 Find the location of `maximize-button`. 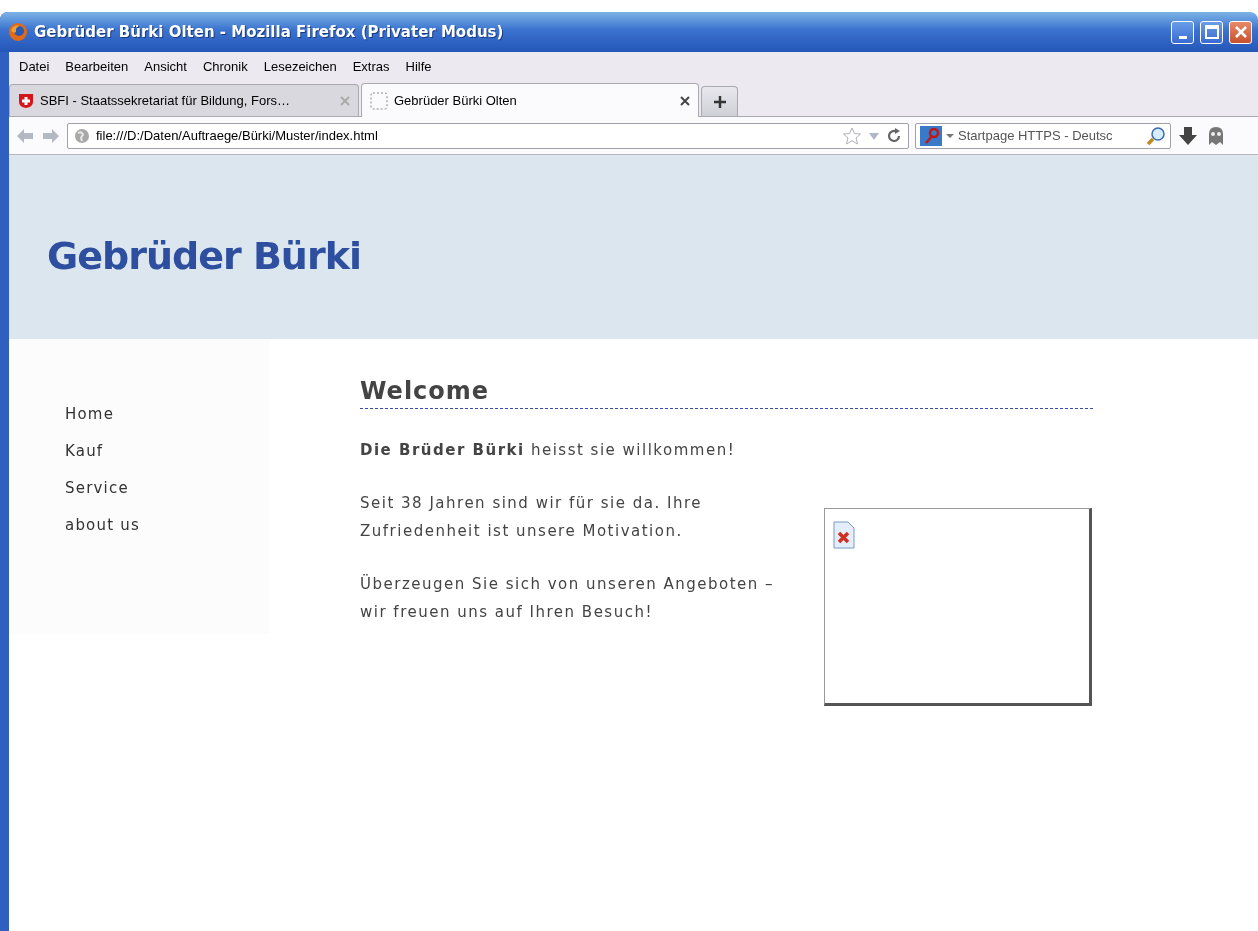

maximize-button is located at coordinates (1211, 32).